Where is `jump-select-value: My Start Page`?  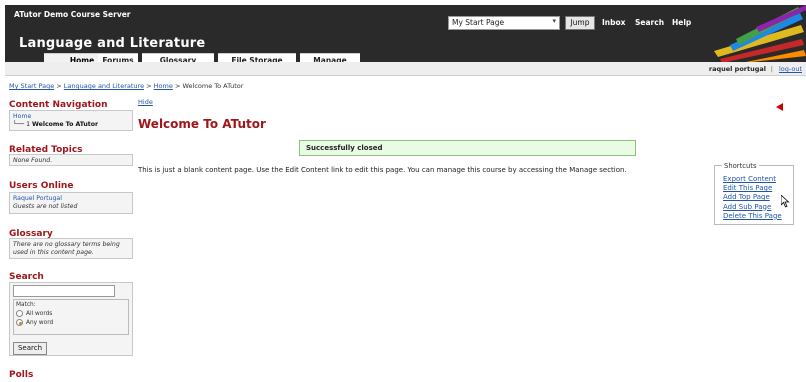
jump-select-value: My Start Page is located at coordinates (478, 22).